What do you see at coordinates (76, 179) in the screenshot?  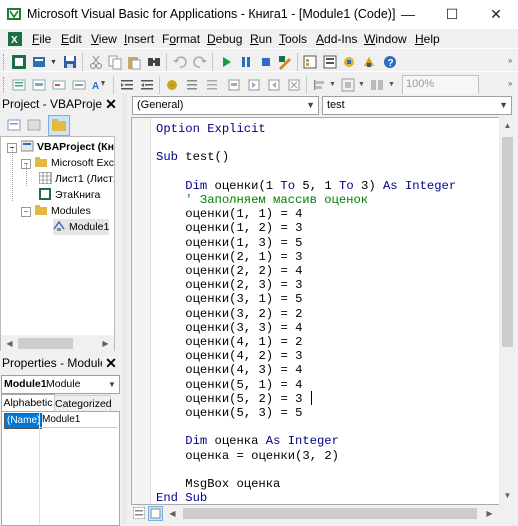 I see `tree-item-sheet1: Лист1 (Лист1)` at bounding box center [76, 179].